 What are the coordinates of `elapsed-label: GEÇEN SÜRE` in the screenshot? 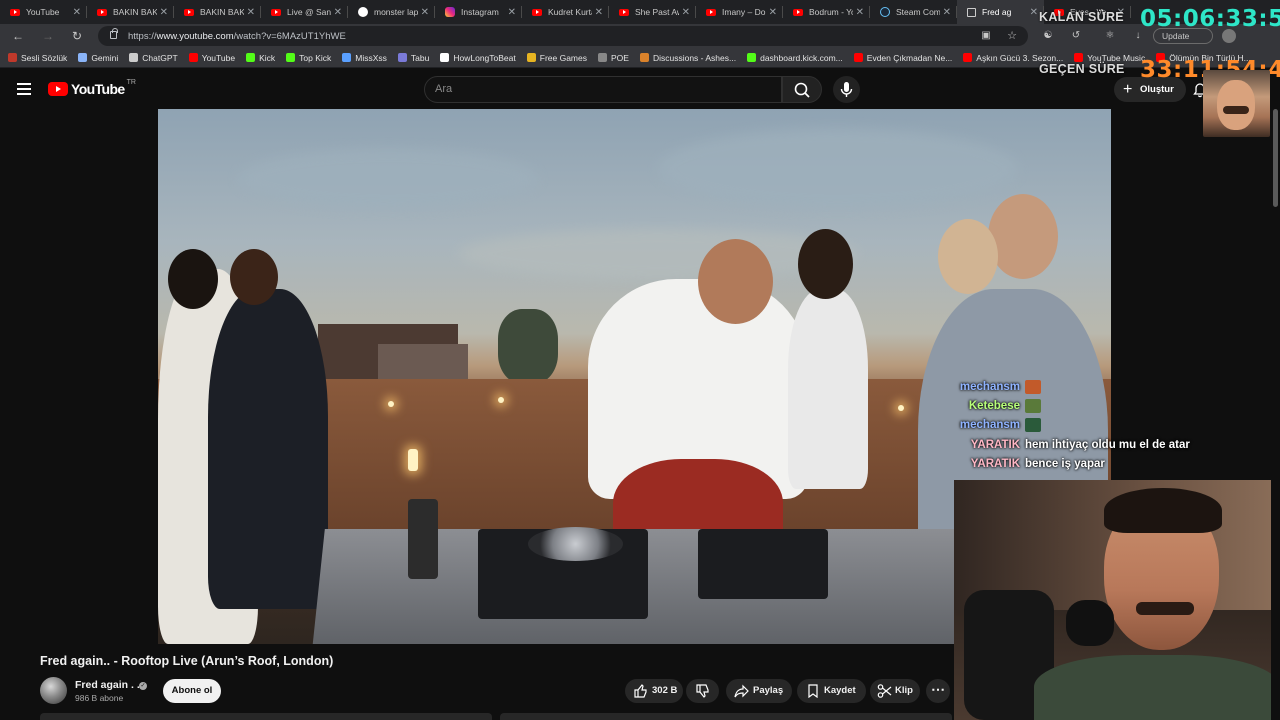 It's located at (1082, 69).